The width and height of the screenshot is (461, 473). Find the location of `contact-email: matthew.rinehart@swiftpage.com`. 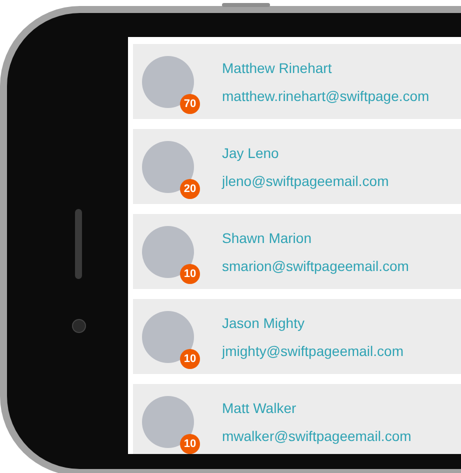

contact-email: matthew.rinehart@swiftpage.com is located at coordinates (326, 96).